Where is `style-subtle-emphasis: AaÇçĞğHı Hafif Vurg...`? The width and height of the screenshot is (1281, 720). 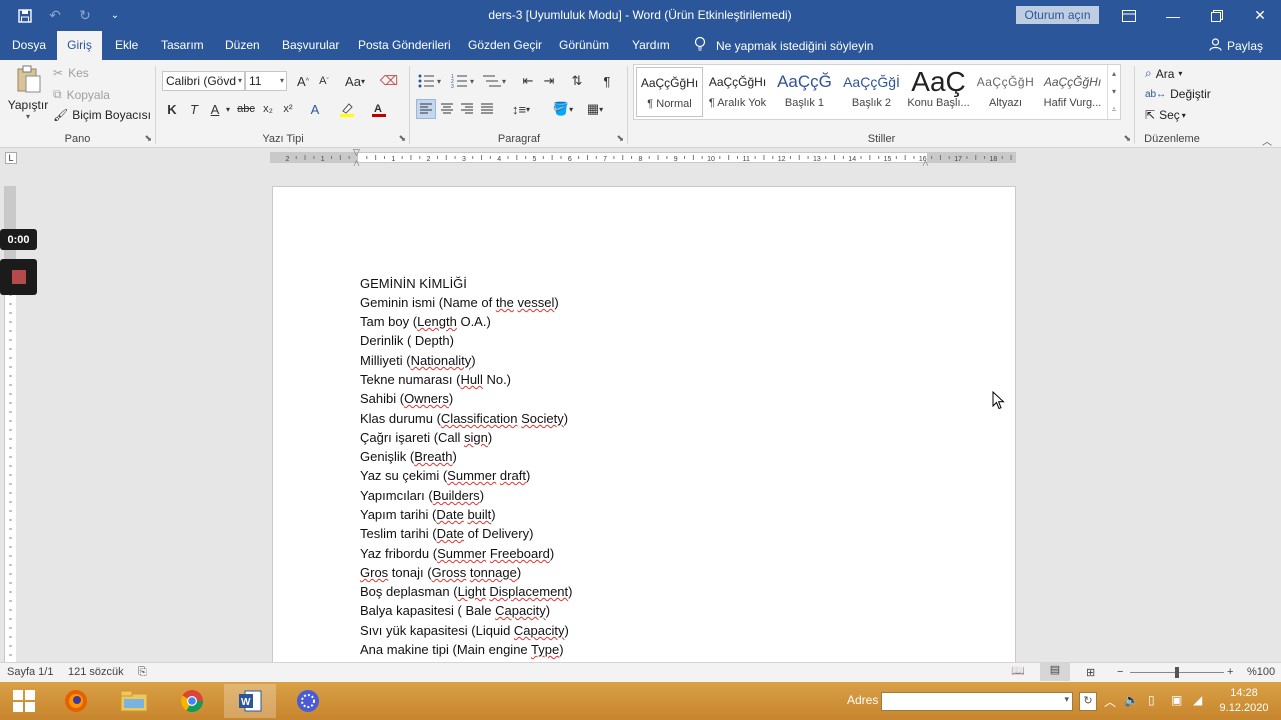 style-subtle-emphasis: AaÇçĞğHı Hafif Vurg... is located at coordinates (1072, 92).